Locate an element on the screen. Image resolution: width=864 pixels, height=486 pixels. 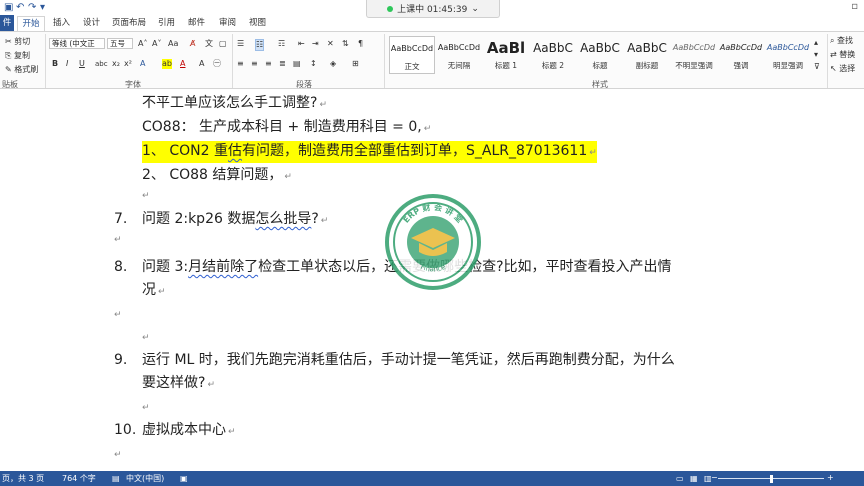
recording-indicator: 上课中 01:45:39 ⌄ is located at coordinates (433, 9).